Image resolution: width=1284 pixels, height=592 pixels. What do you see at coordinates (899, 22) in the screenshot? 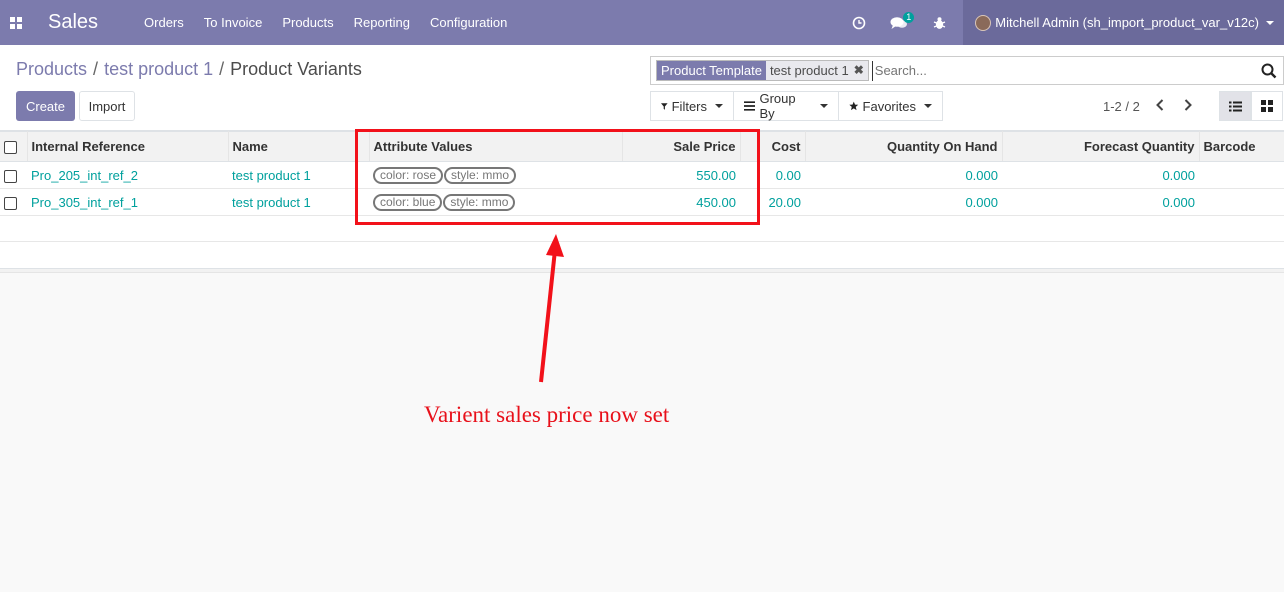
I see `chat-icon: 1` at bounding box center [899, 22].